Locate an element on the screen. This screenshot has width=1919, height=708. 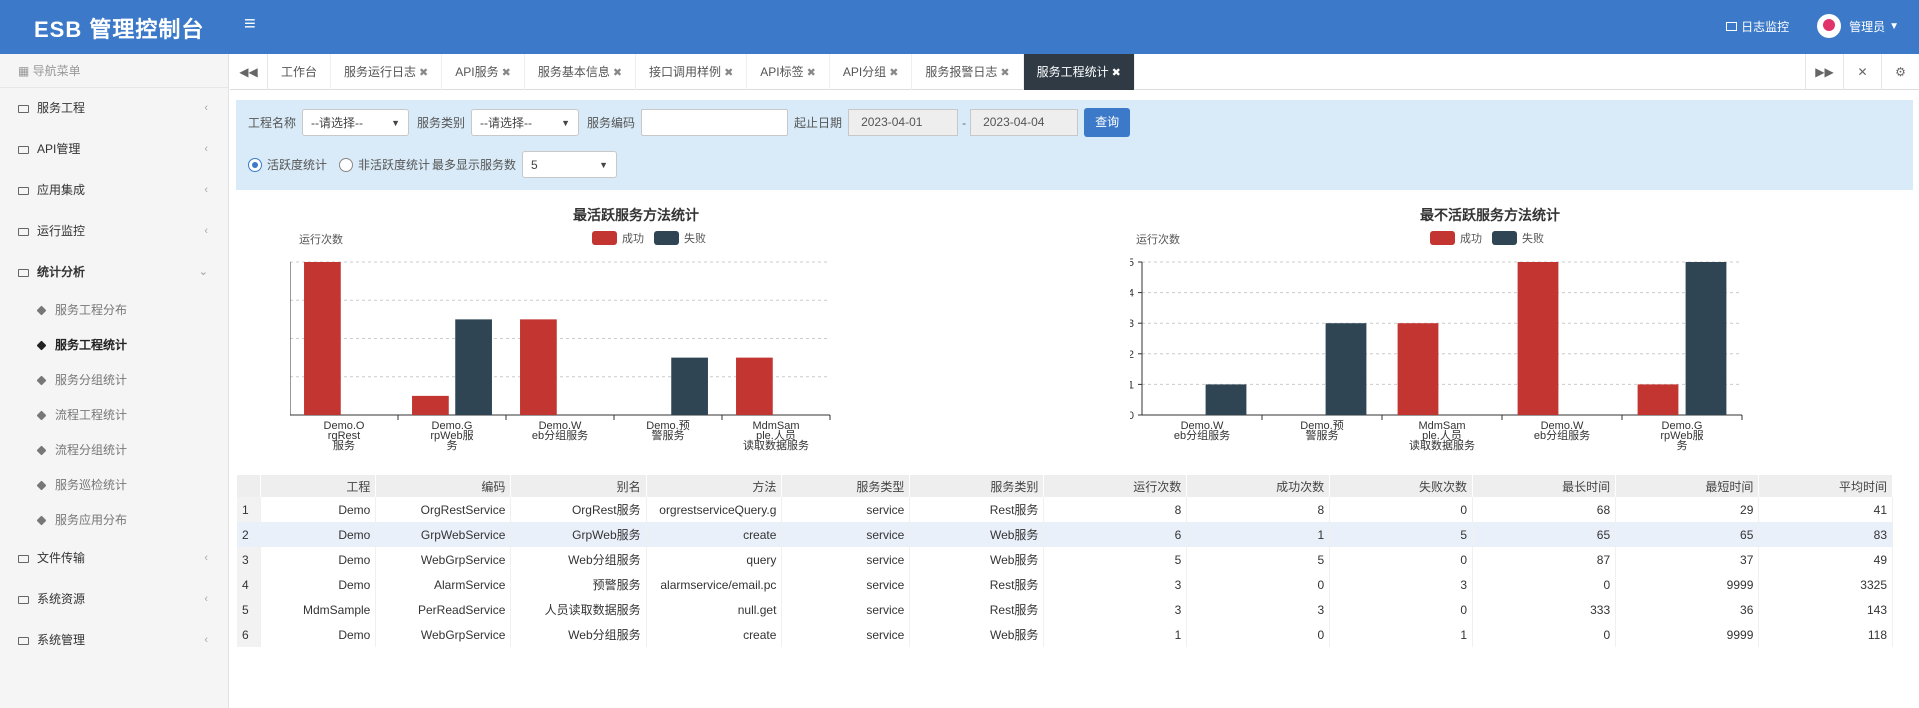
filter-row-2: 活跃度统计 非活跃度统计 最多显示服务数 5 ▼ is located at coordinates (433, 164).